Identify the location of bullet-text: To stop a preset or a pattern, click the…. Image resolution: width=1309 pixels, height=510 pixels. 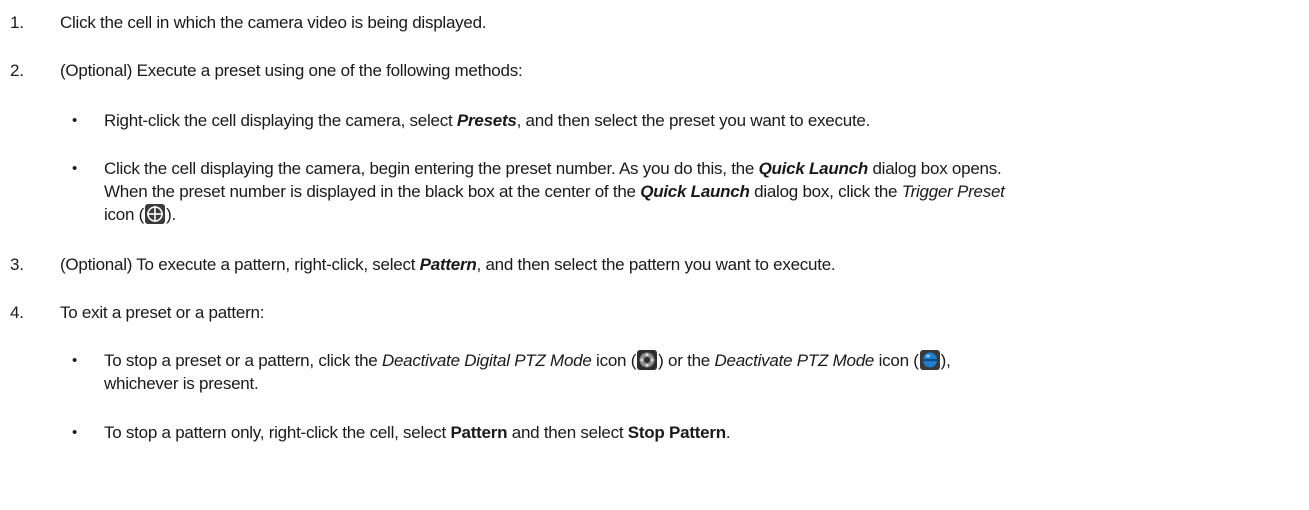
(527, 361).